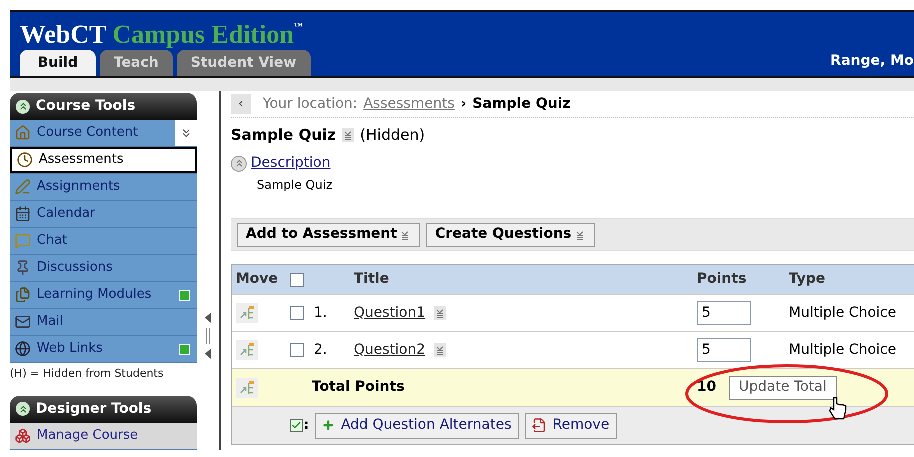 The height and width of the screenshot is (457, 914). I want to click on sidebar-item: Assessments, so click(103, 160).